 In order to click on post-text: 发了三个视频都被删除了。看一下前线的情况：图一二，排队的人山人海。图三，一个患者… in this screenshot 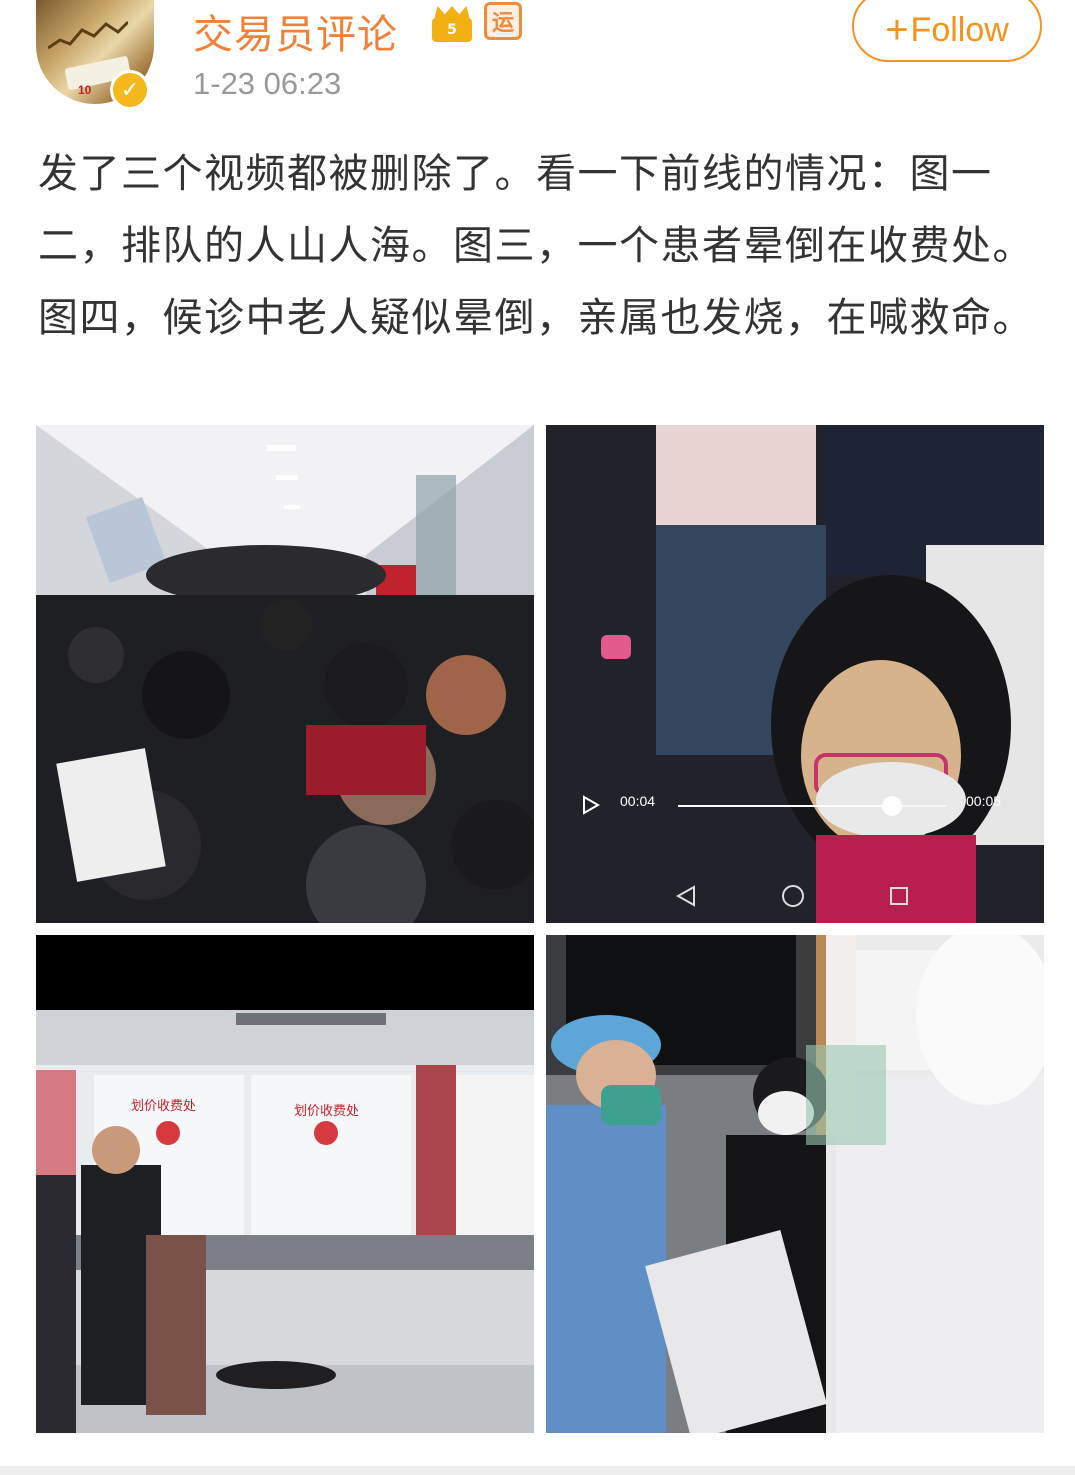, I will do `click(536, 246)`.